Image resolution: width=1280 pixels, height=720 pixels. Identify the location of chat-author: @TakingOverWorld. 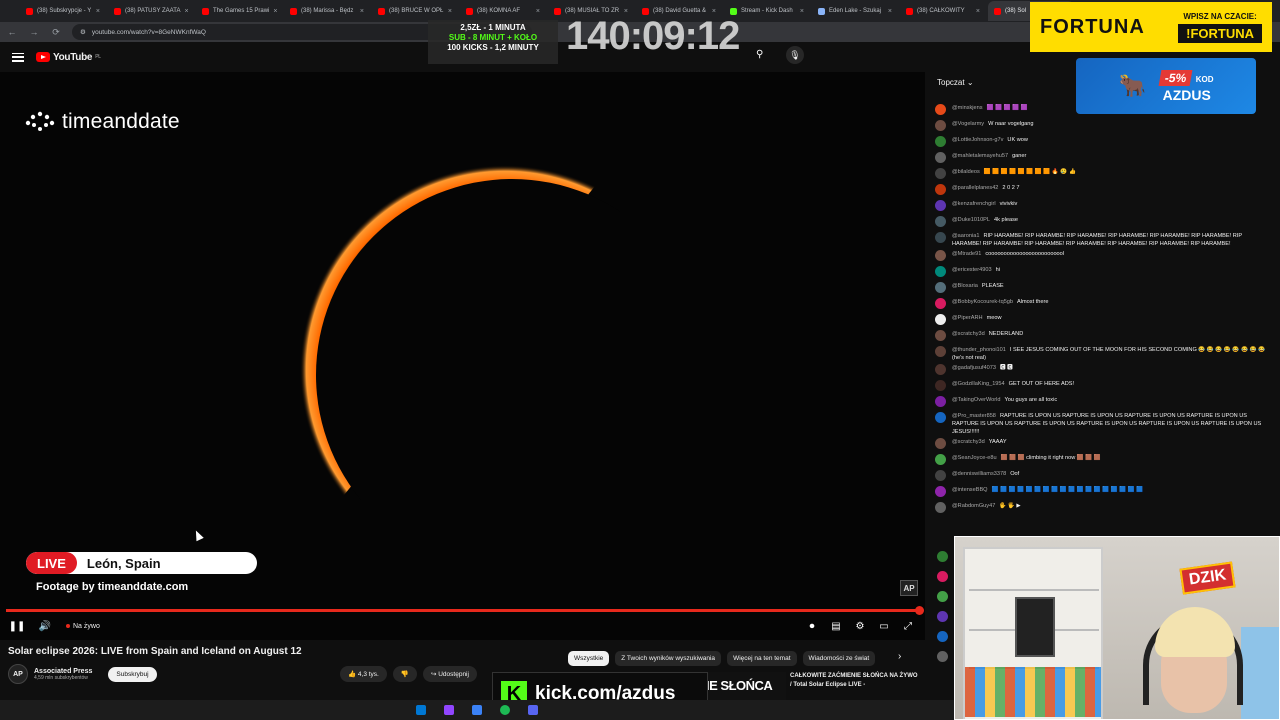
(976, 400).